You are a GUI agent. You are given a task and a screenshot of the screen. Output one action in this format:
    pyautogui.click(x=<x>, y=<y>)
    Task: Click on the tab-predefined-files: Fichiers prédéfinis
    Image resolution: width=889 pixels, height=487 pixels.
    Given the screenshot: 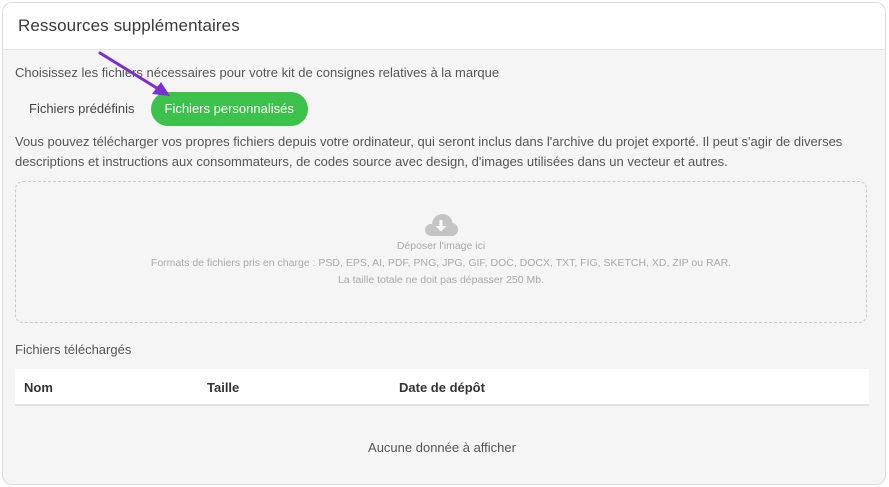 What is the action you would take?
    pyautogui.click(x=82, y=109)
    